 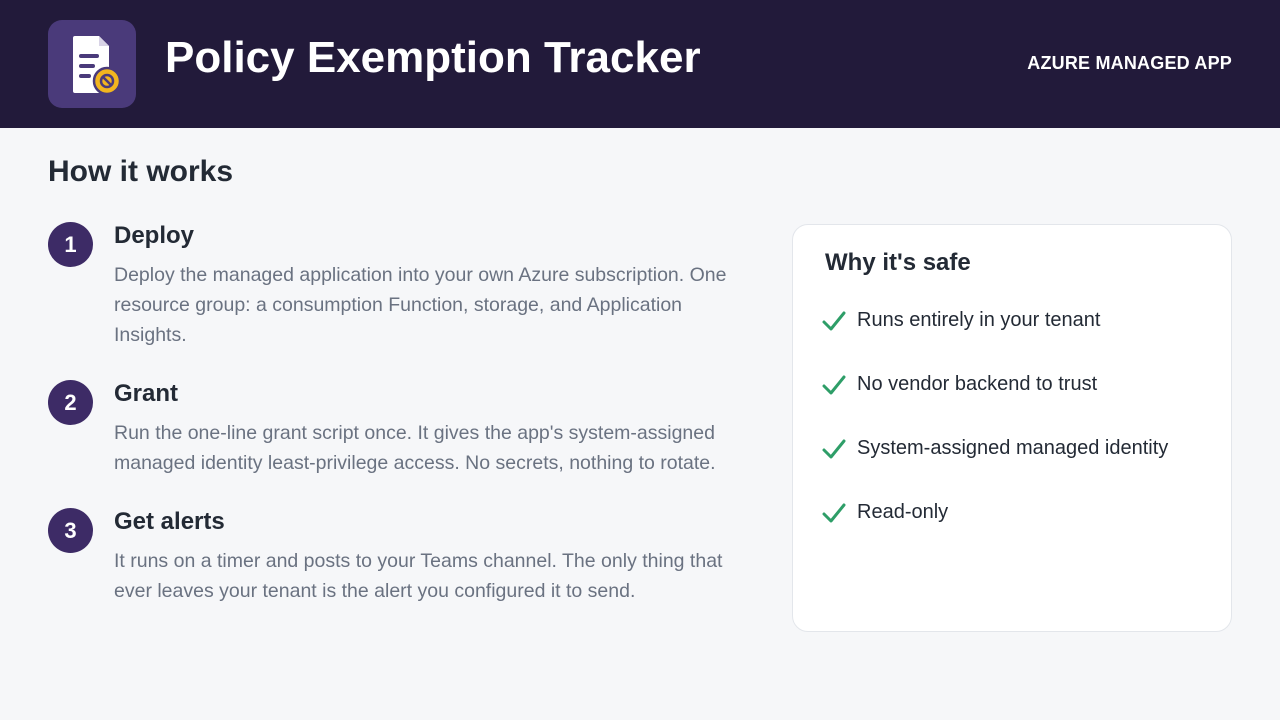 What do you see at coordinates (70, 530) in the screenshot?
I see `step-number-badge: 3` at bounding box center [70, 530].